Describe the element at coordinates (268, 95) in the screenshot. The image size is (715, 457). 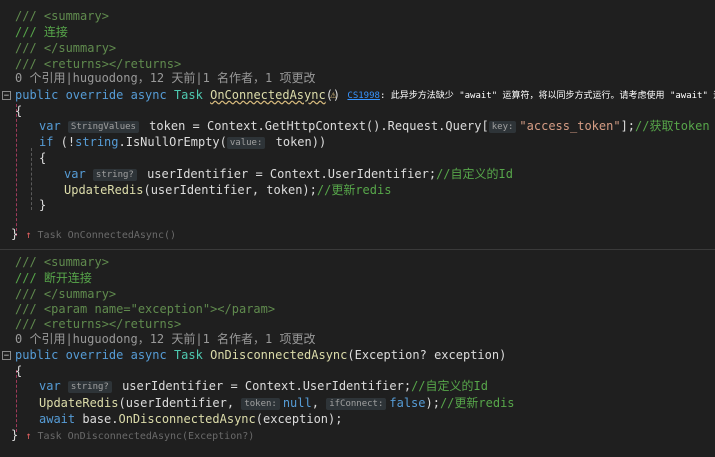
I see `method-name: OnConnectedAsync` at that location.